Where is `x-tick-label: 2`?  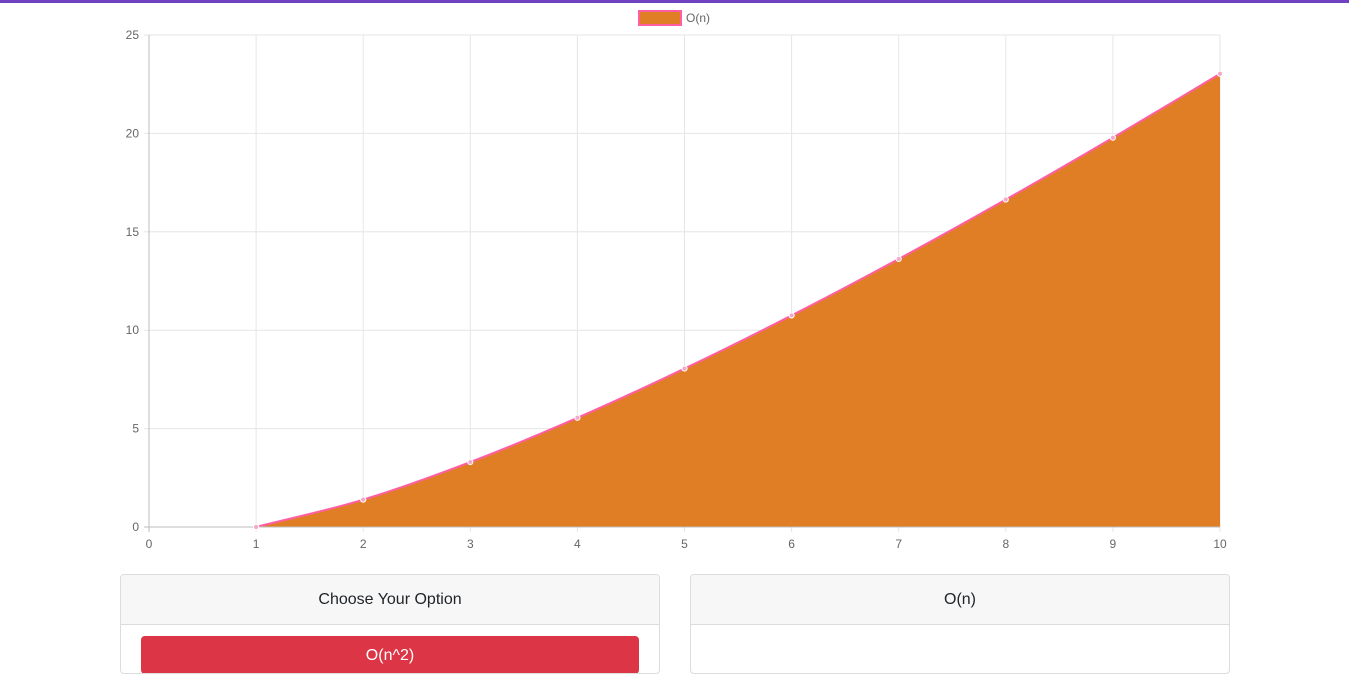
x-tick-label: 2 is located at coordinates (363, 544).